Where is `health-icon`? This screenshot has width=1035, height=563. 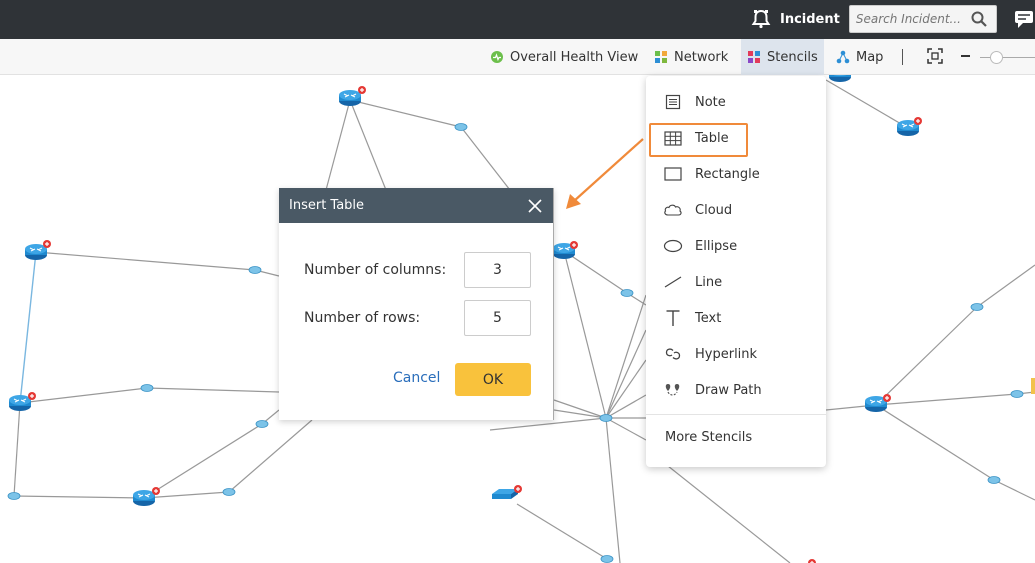
health-icon is located at coordinates (497, 57).